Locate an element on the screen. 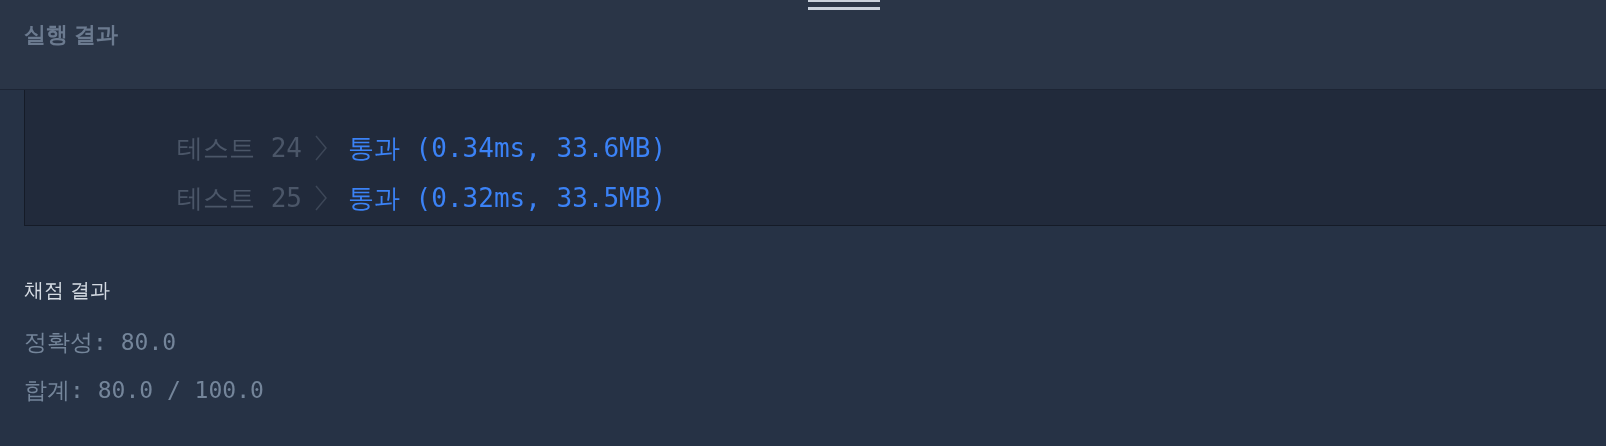 This screenshot has height=446, width=1606. section-title: 채점 결과 is located at coordinates (67, 290).